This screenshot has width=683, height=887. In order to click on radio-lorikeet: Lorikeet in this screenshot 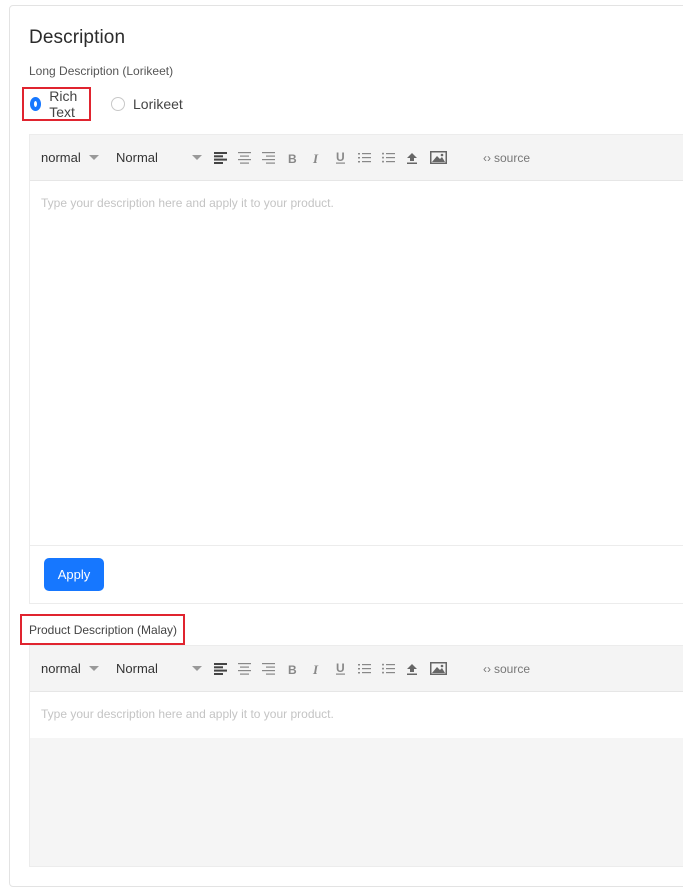, I will do `click(147, 104)`.